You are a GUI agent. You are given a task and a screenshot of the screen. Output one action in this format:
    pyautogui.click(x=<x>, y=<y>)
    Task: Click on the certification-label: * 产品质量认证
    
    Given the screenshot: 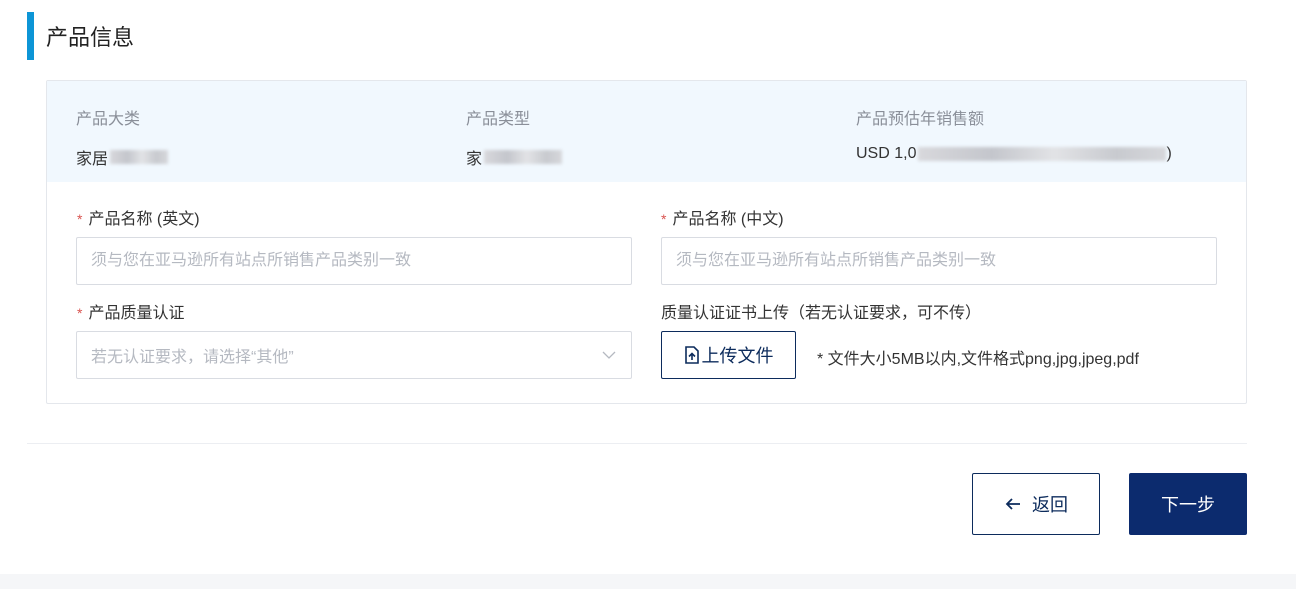 What is the action you would take?
    pyautogui.click(x=130, y=311)
    